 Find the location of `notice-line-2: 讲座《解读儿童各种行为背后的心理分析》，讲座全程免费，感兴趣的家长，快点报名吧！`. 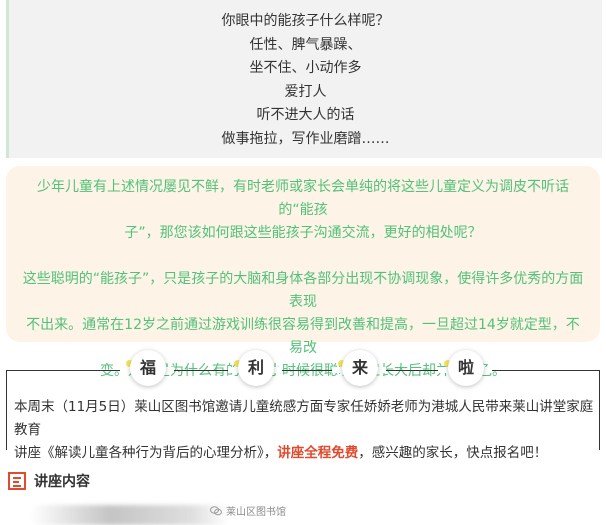

notice-line-2: 讲座《解读儿童各种行为背后的心理分析》，讲座全程免费，感兴趣的家长，快点报名吧！ is located at coordinates (305, 453).